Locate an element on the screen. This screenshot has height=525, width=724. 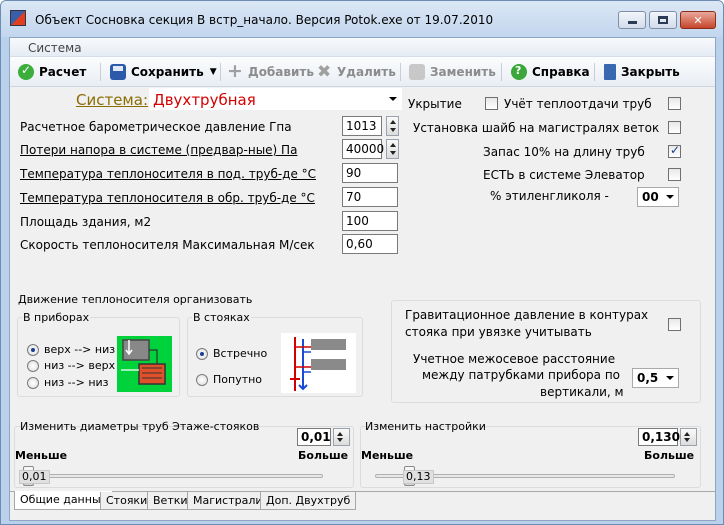
close-window-button: ✕ is located at coordinates (698, 20).